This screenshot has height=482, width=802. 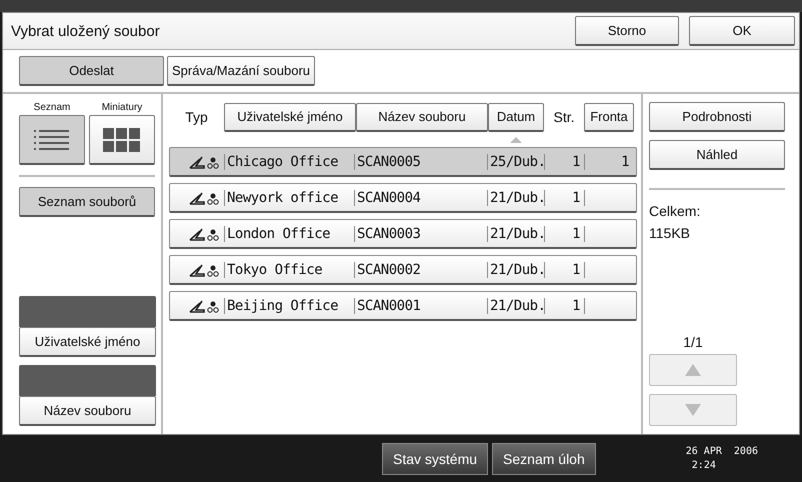 I want to click on file-name-cell: SCAN0002, so click(x=421, y=270).